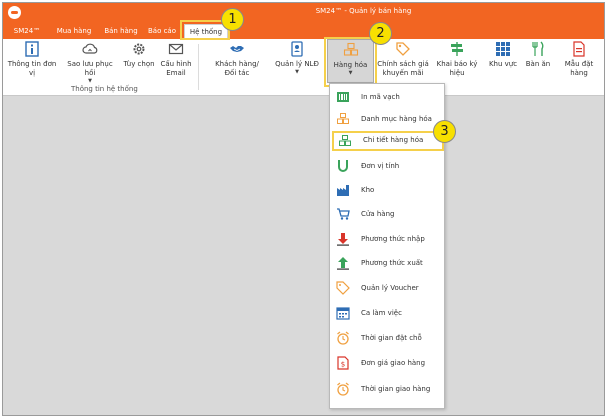  Describe the element at coordinates (387, 314) in the screenshot. I see `menu-item-work-shift: Ca làm việc` at that location.